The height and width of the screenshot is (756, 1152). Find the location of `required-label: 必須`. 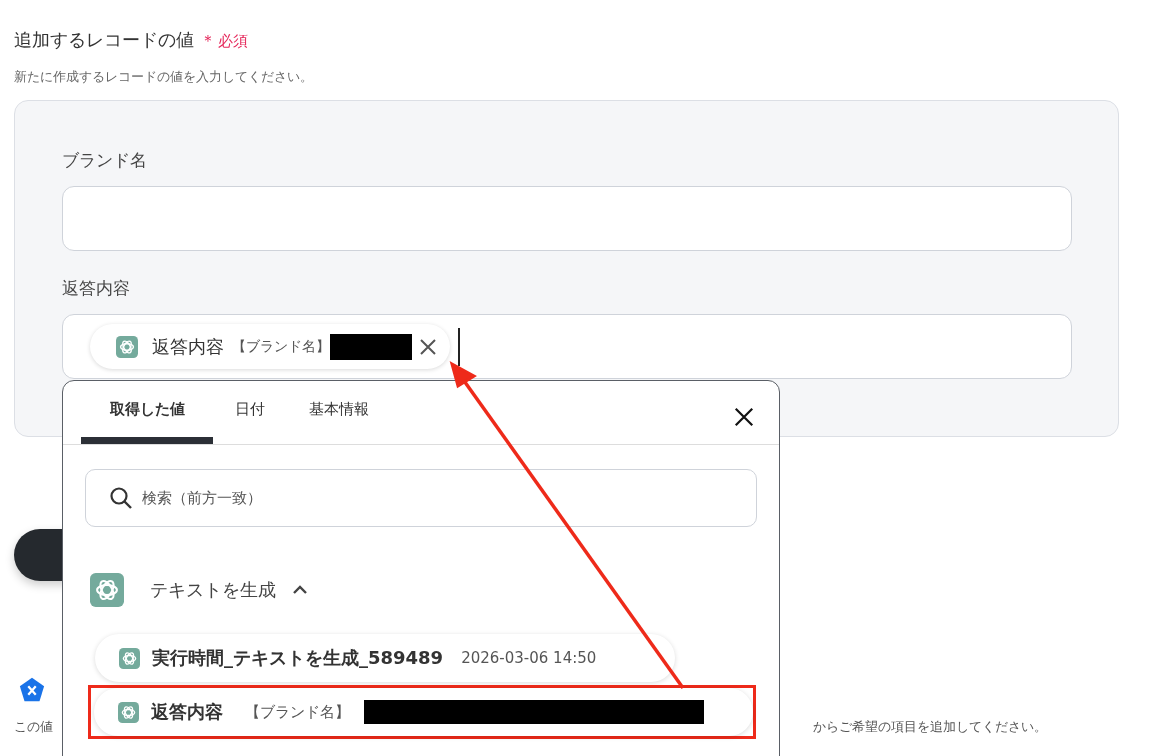

required-label: 必須 is located at coordinates (233, 41).